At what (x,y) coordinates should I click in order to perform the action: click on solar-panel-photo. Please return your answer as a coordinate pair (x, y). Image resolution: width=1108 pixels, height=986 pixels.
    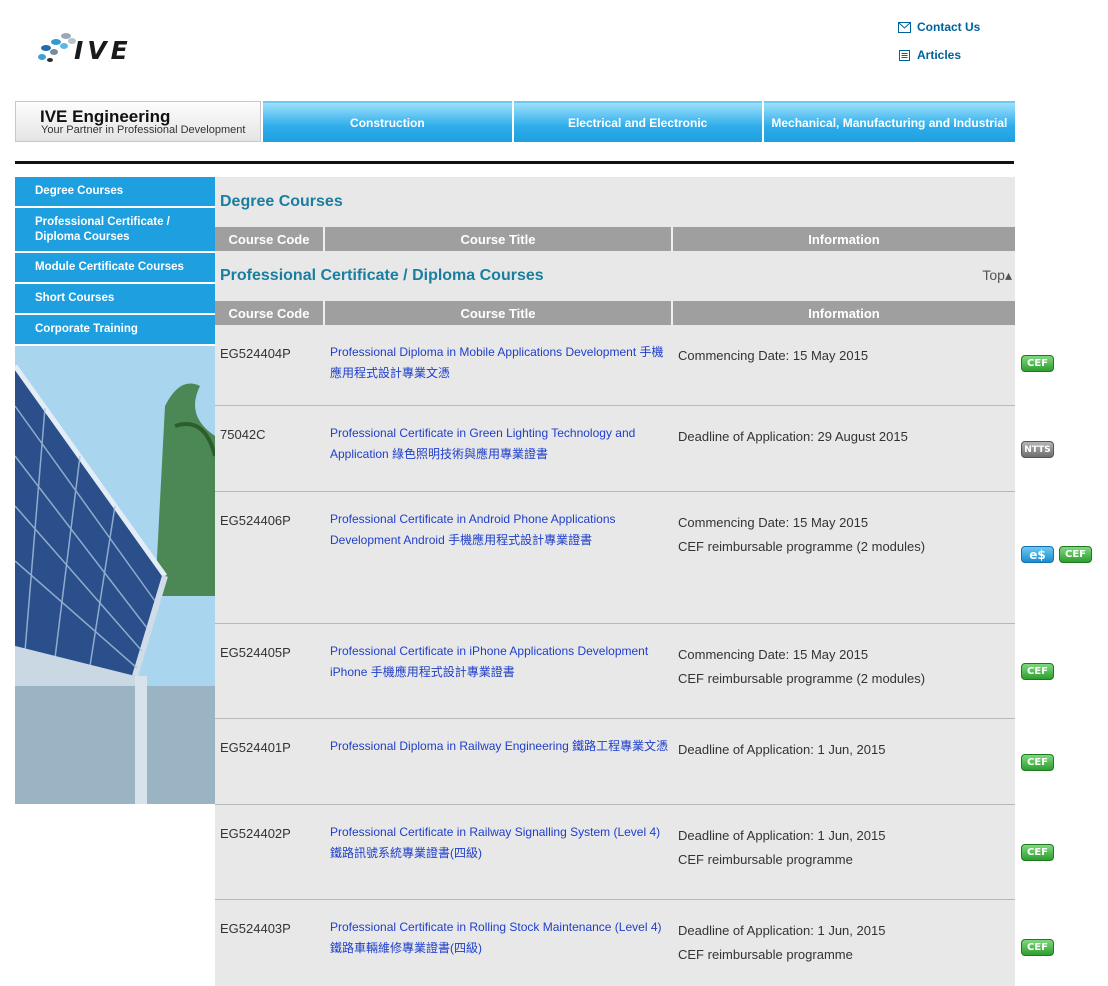
    Looking at the image, I should click on (115, 575).